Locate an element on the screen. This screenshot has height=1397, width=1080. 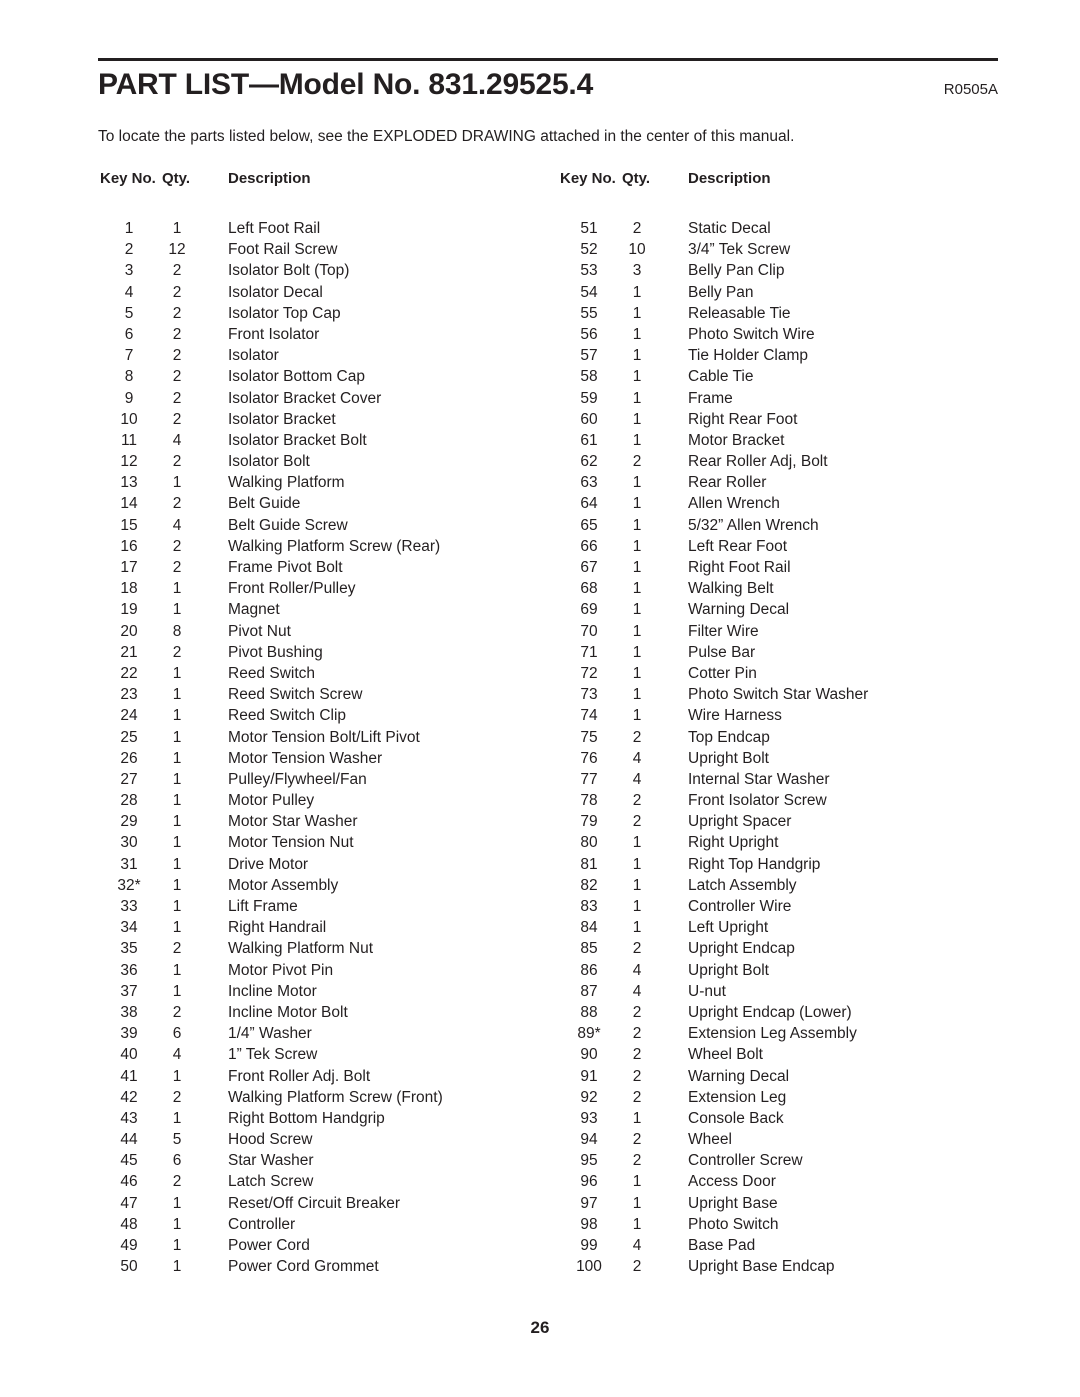
cell-key-no: 45 is located at coordinates (129, 1161).